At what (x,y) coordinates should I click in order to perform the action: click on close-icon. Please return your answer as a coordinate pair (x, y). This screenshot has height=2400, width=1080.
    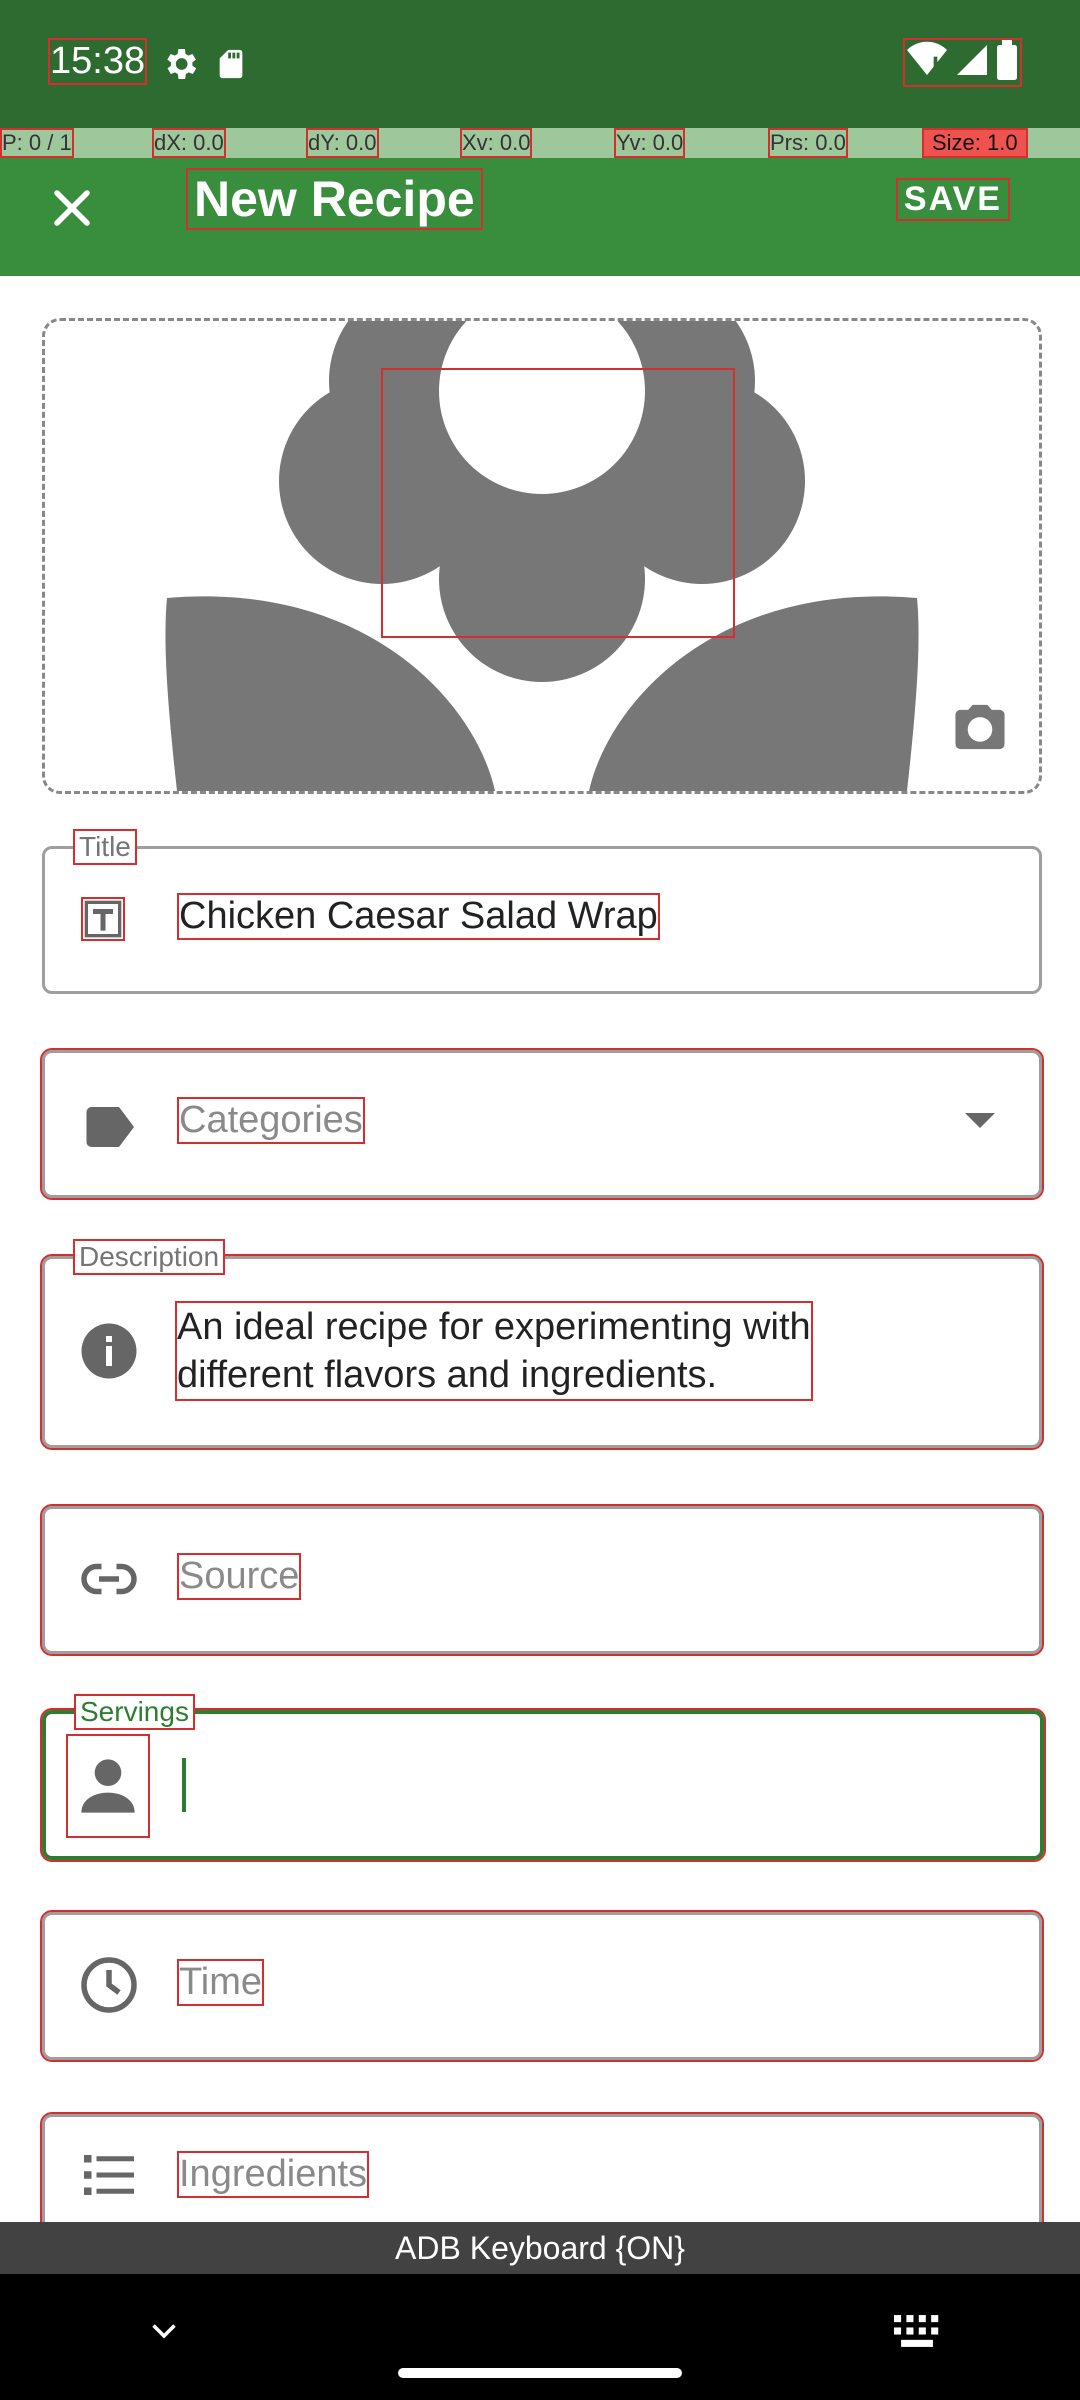
    Looking at the image, I should click on (72, 208).